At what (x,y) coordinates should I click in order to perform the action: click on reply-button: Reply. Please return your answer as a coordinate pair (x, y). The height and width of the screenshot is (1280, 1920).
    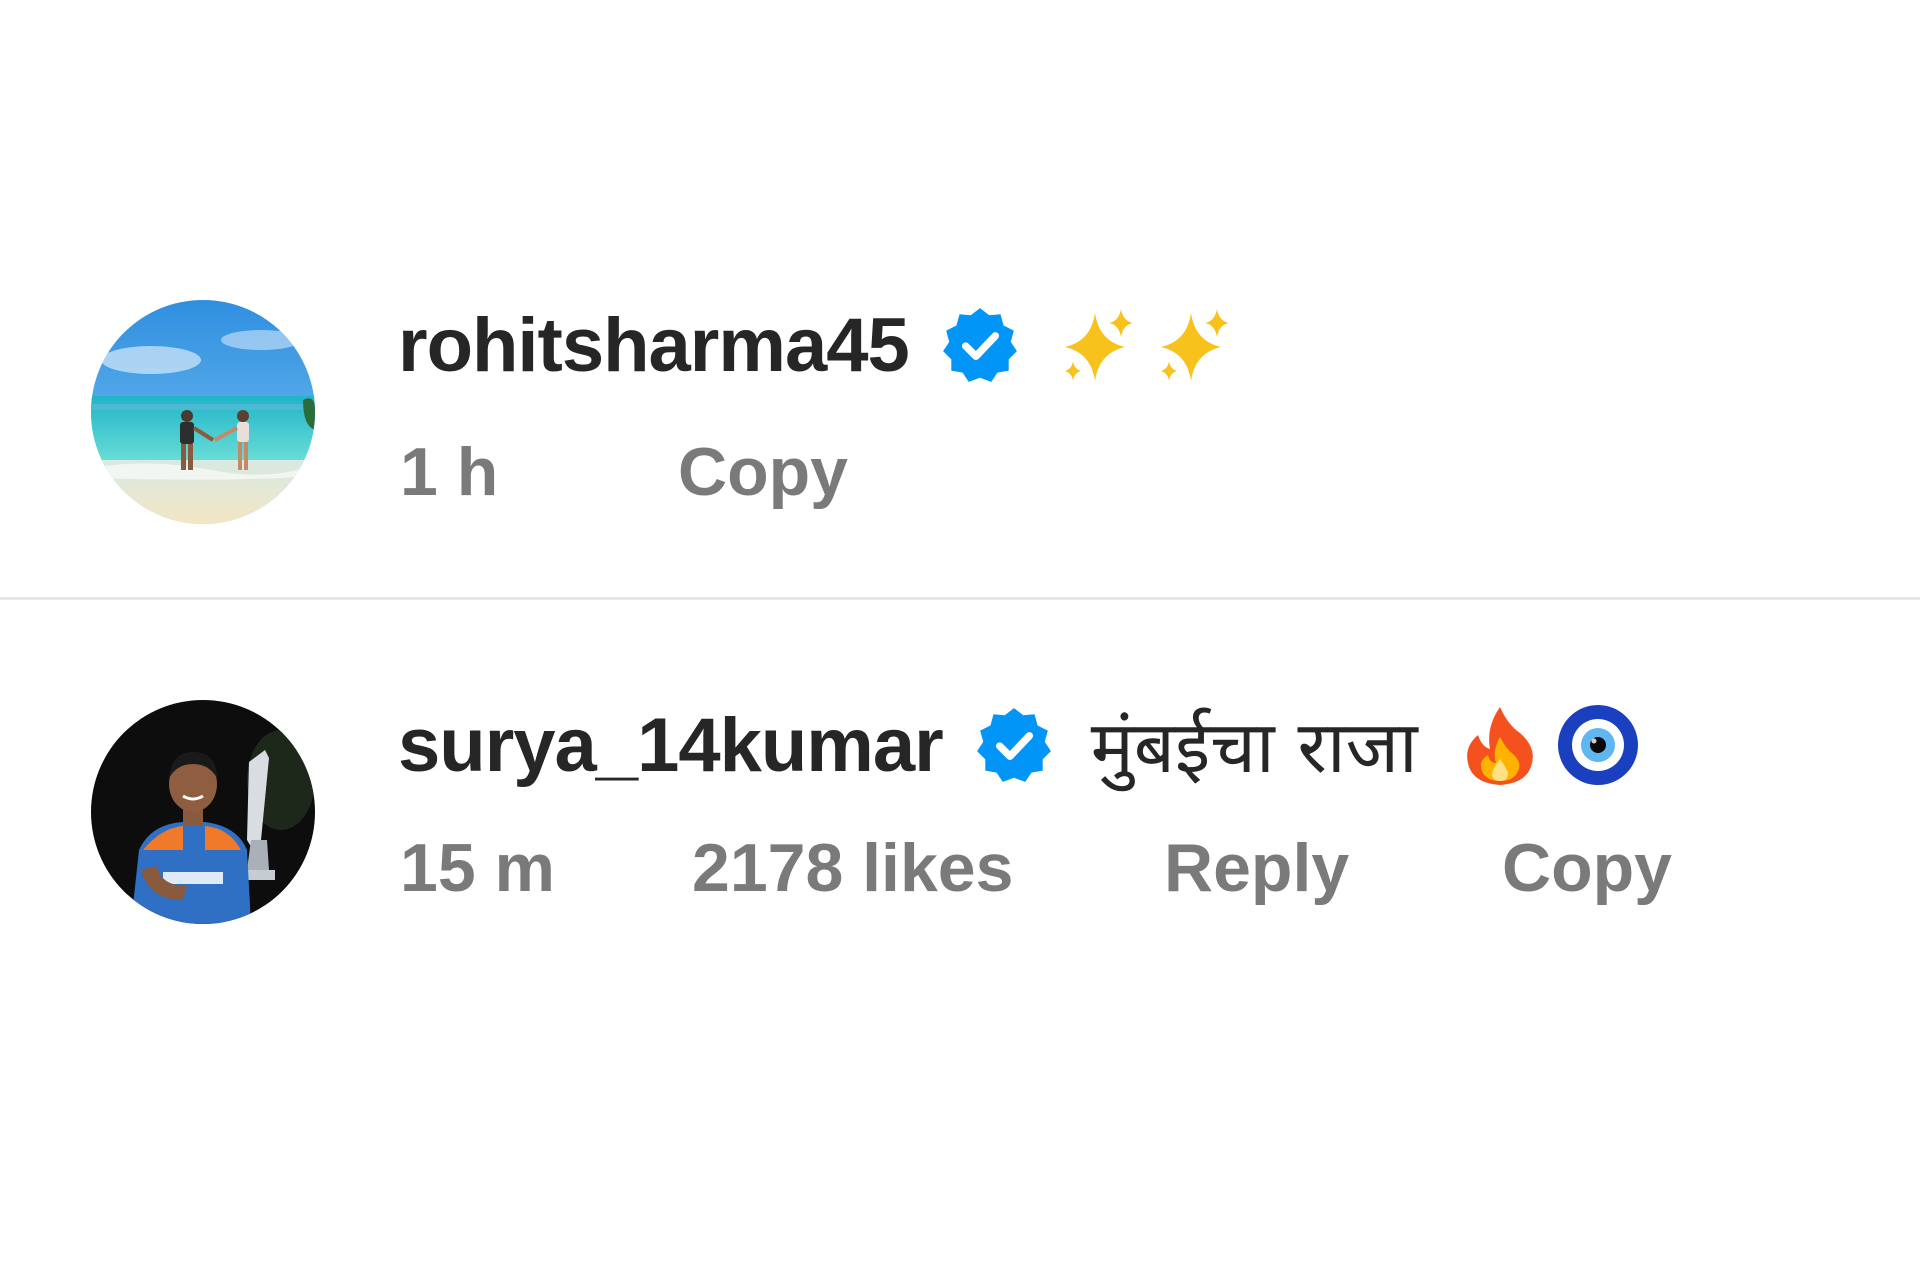
    Looking at the image, I should click on (1256, 868).